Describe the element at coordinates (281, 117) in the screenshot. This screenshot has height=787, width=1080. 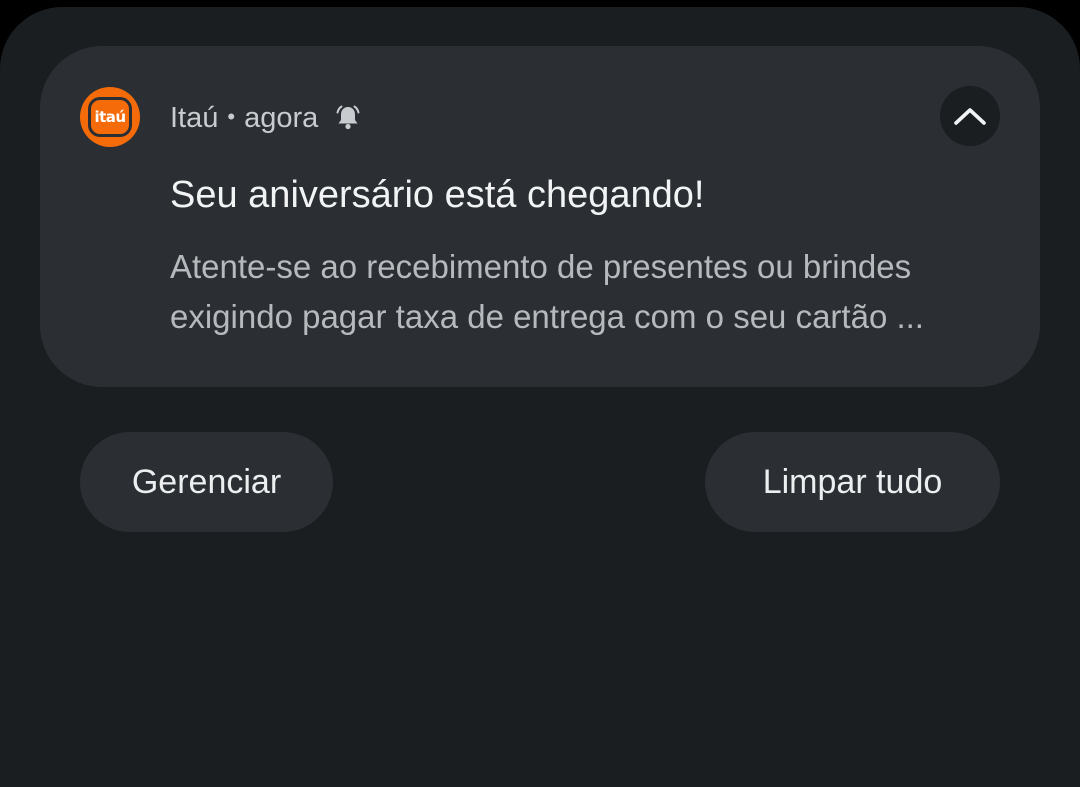
I see `notification-time: agora` at that location.